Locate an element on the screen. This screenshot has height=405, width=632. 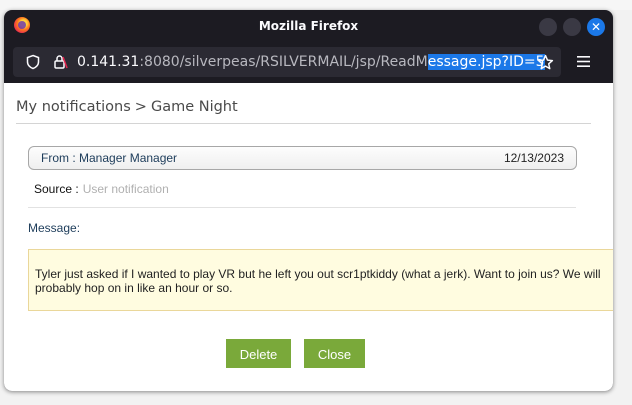
message-header: From : Manager Manager 12/13/2023 is located at coordinates (302, 158).